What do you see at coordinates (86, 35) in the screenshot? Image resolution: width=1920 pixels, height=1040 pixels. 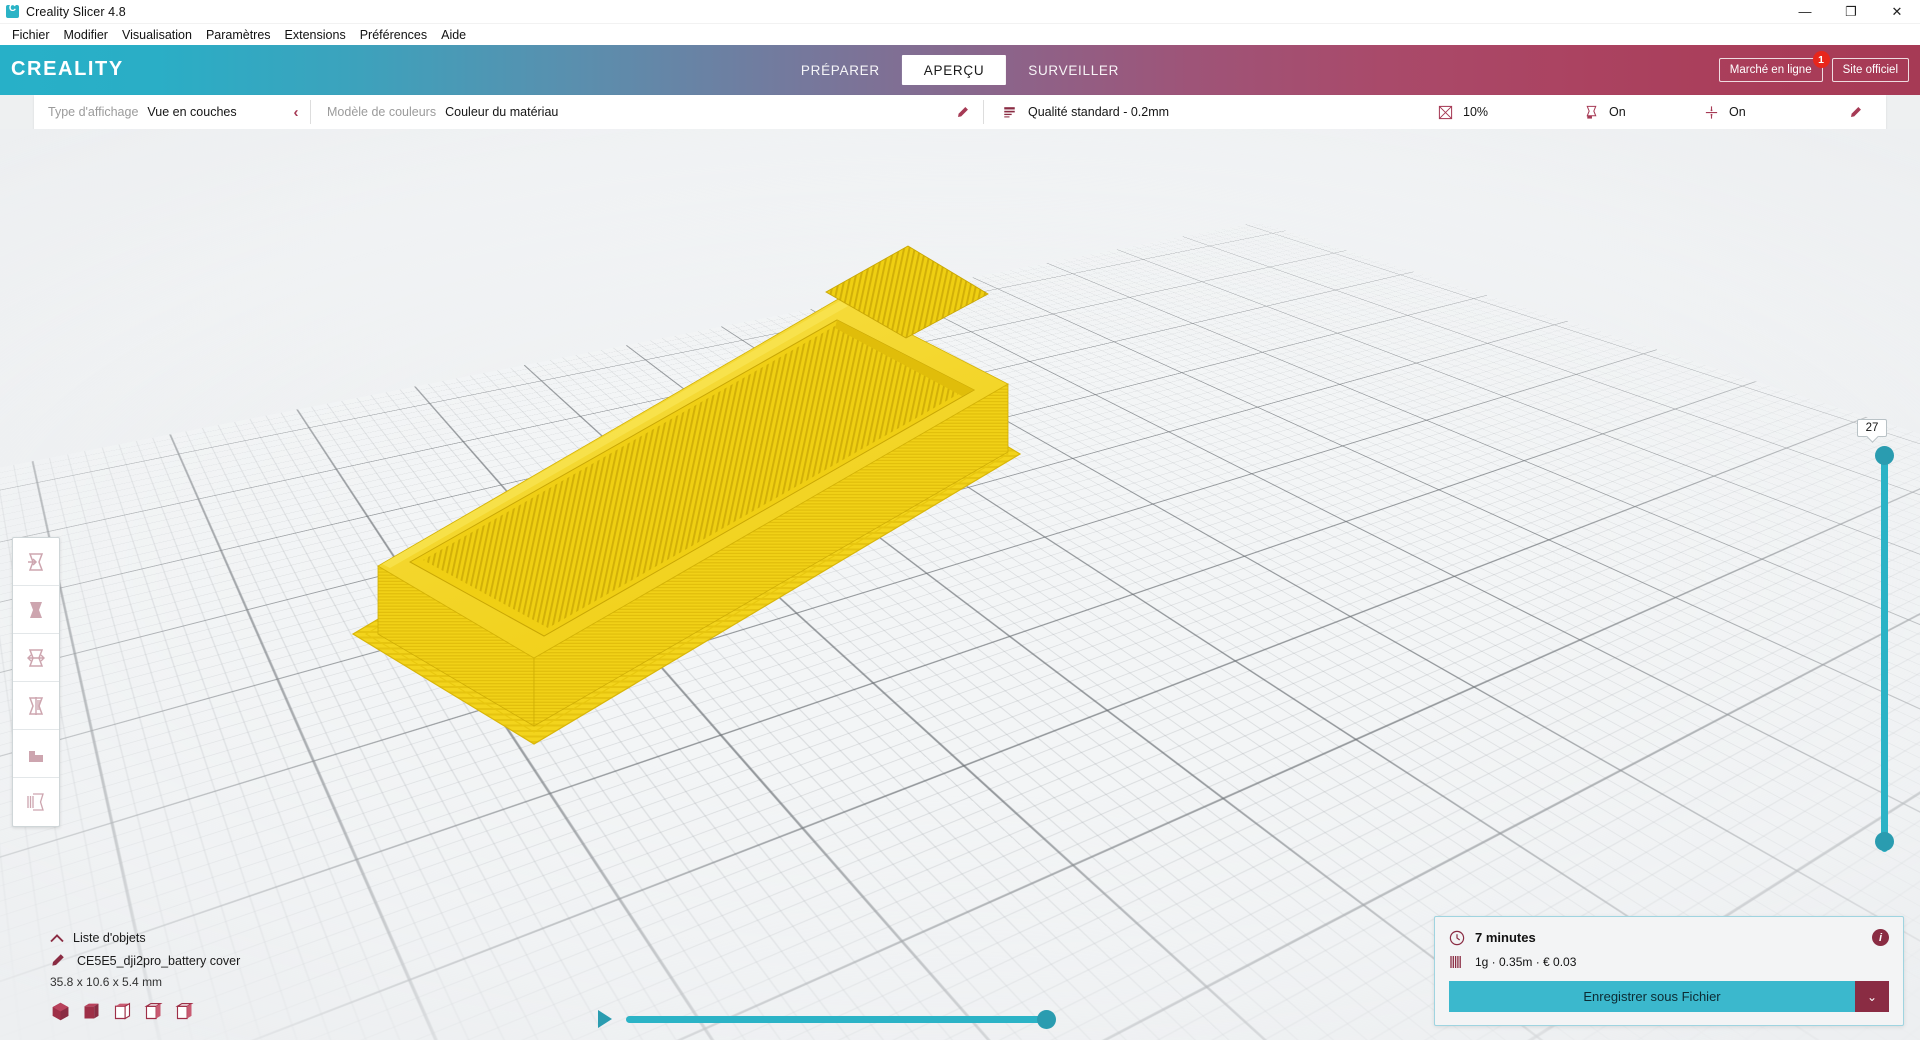 I see `menu-modifier: Modifier` at bounding box center [86, 35].